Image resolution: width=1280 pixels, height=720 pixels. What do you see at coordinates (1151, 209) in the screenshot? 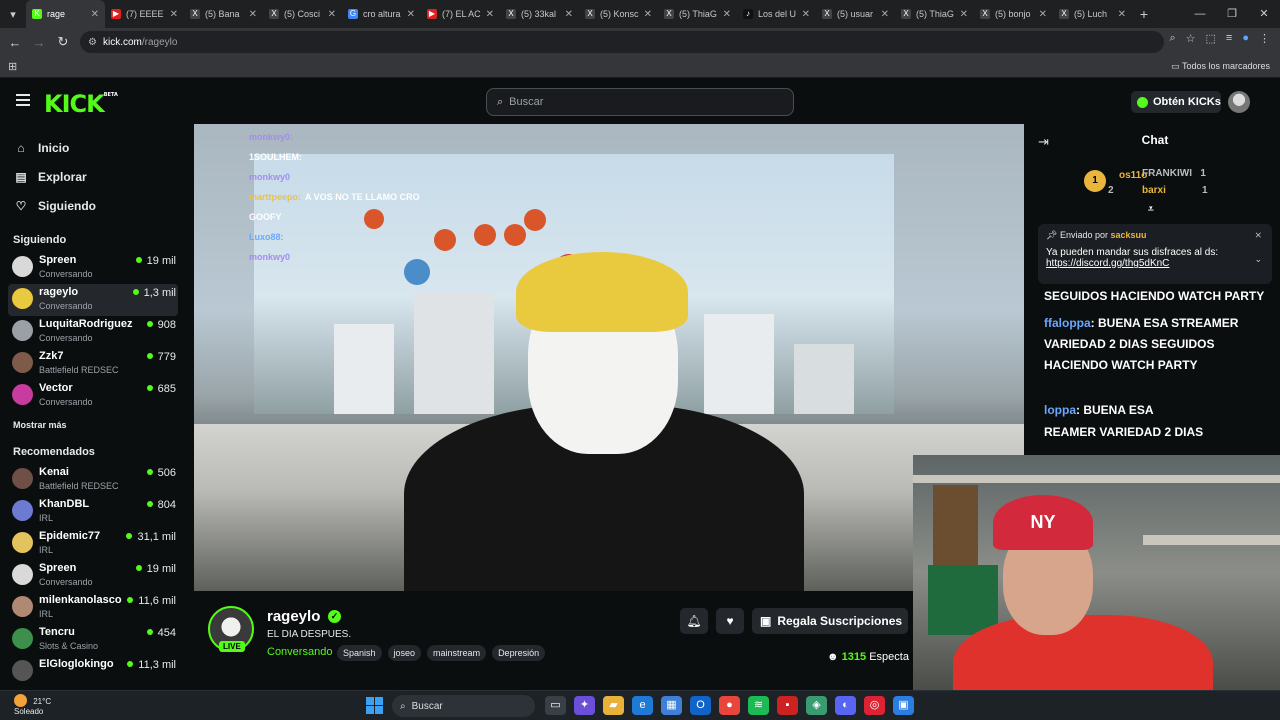
I see `expand-leaderboard-icon: ⩡` at bounding box center [1151, 209].